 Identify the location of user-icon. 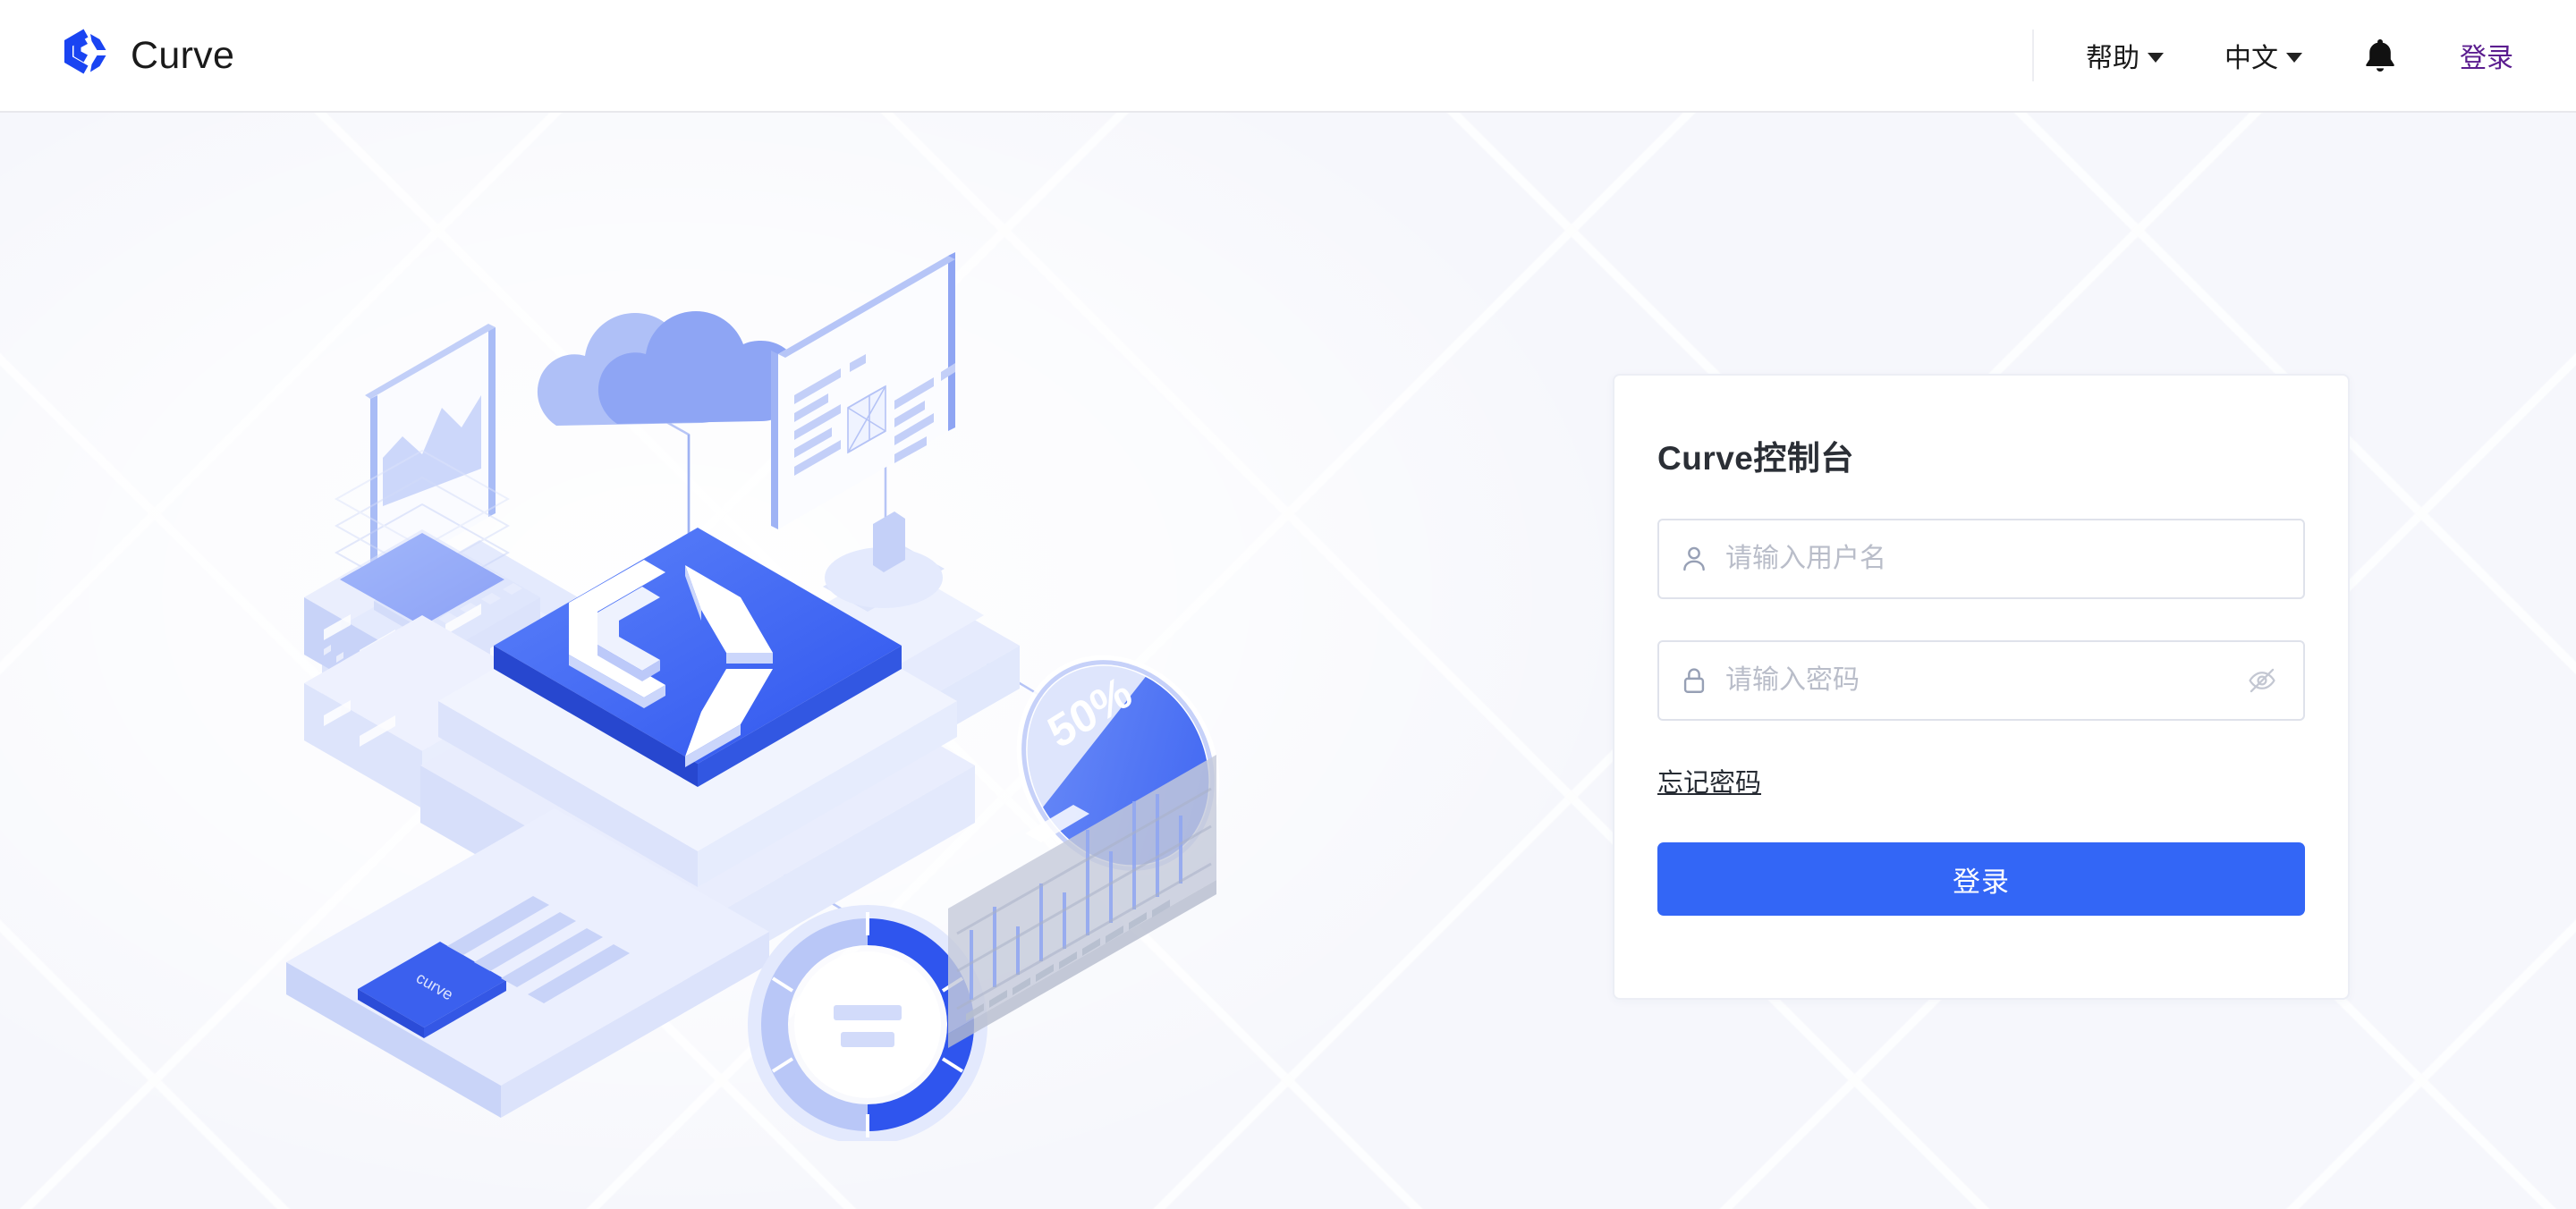
(1694, 559).